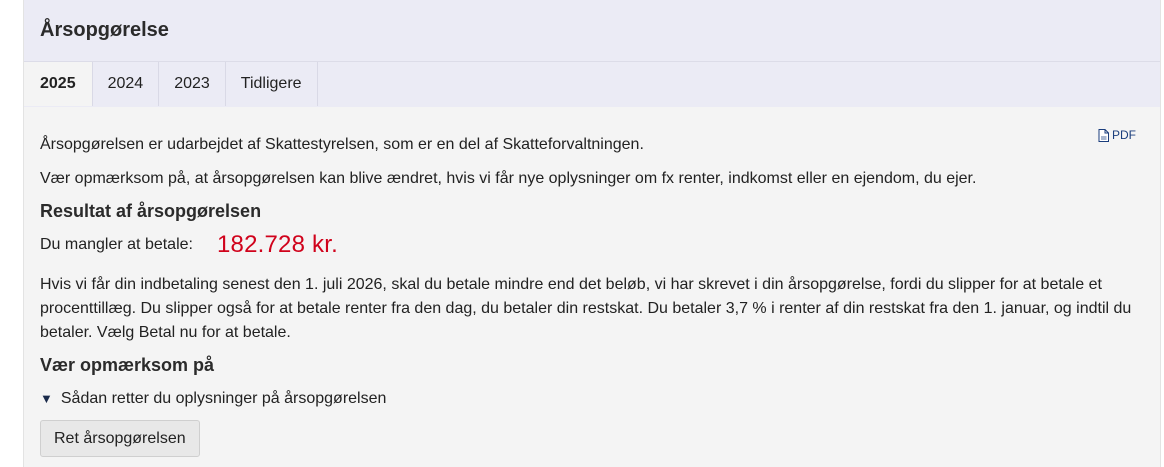 The height and width of the screenshot is (467, 1164). What do you see at coordinates (126, 84) in the screenshot?
I see `tab-2024: 2024` at bounding box center [126, 84].